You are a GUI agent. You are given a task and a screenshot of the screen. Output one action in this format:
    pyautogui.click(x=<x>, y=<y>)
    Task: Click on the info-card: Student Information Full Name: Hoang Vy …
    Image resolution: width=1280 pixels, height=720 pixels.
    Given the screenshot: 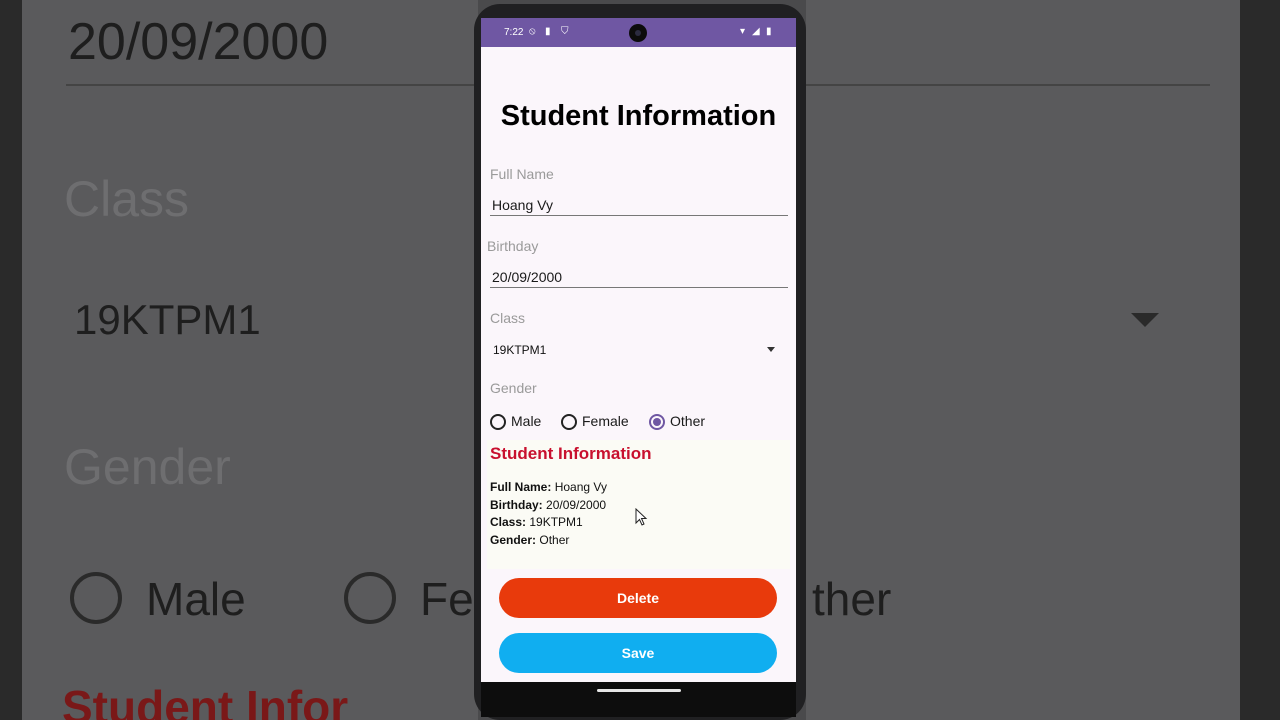 What is the action you would take?
    pyautogui.click(x=638, y=504)
    